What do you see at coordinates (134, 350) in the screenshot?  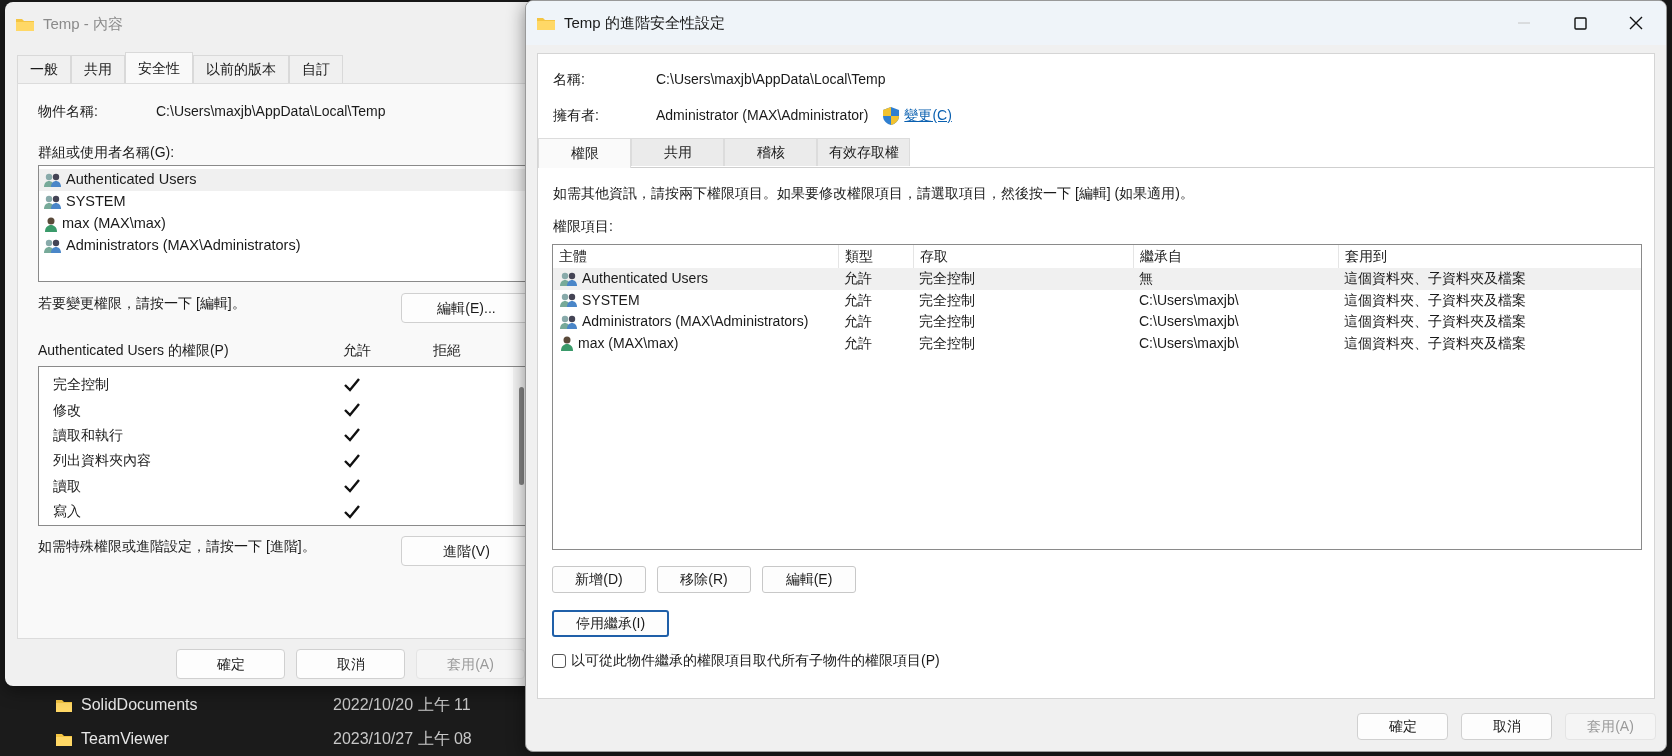 I see `section-label: Authenticated Users 的權限(P)` at bounding box center [134, 350].